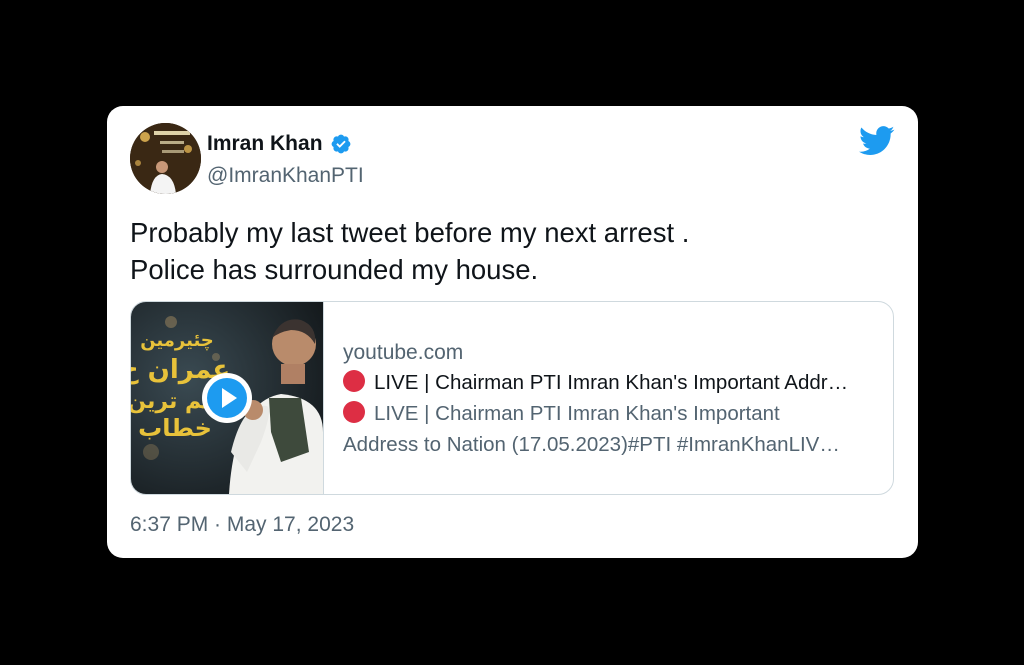  I want to click on tweet-line-2: Police has surrounded my house., so click(334, 269).